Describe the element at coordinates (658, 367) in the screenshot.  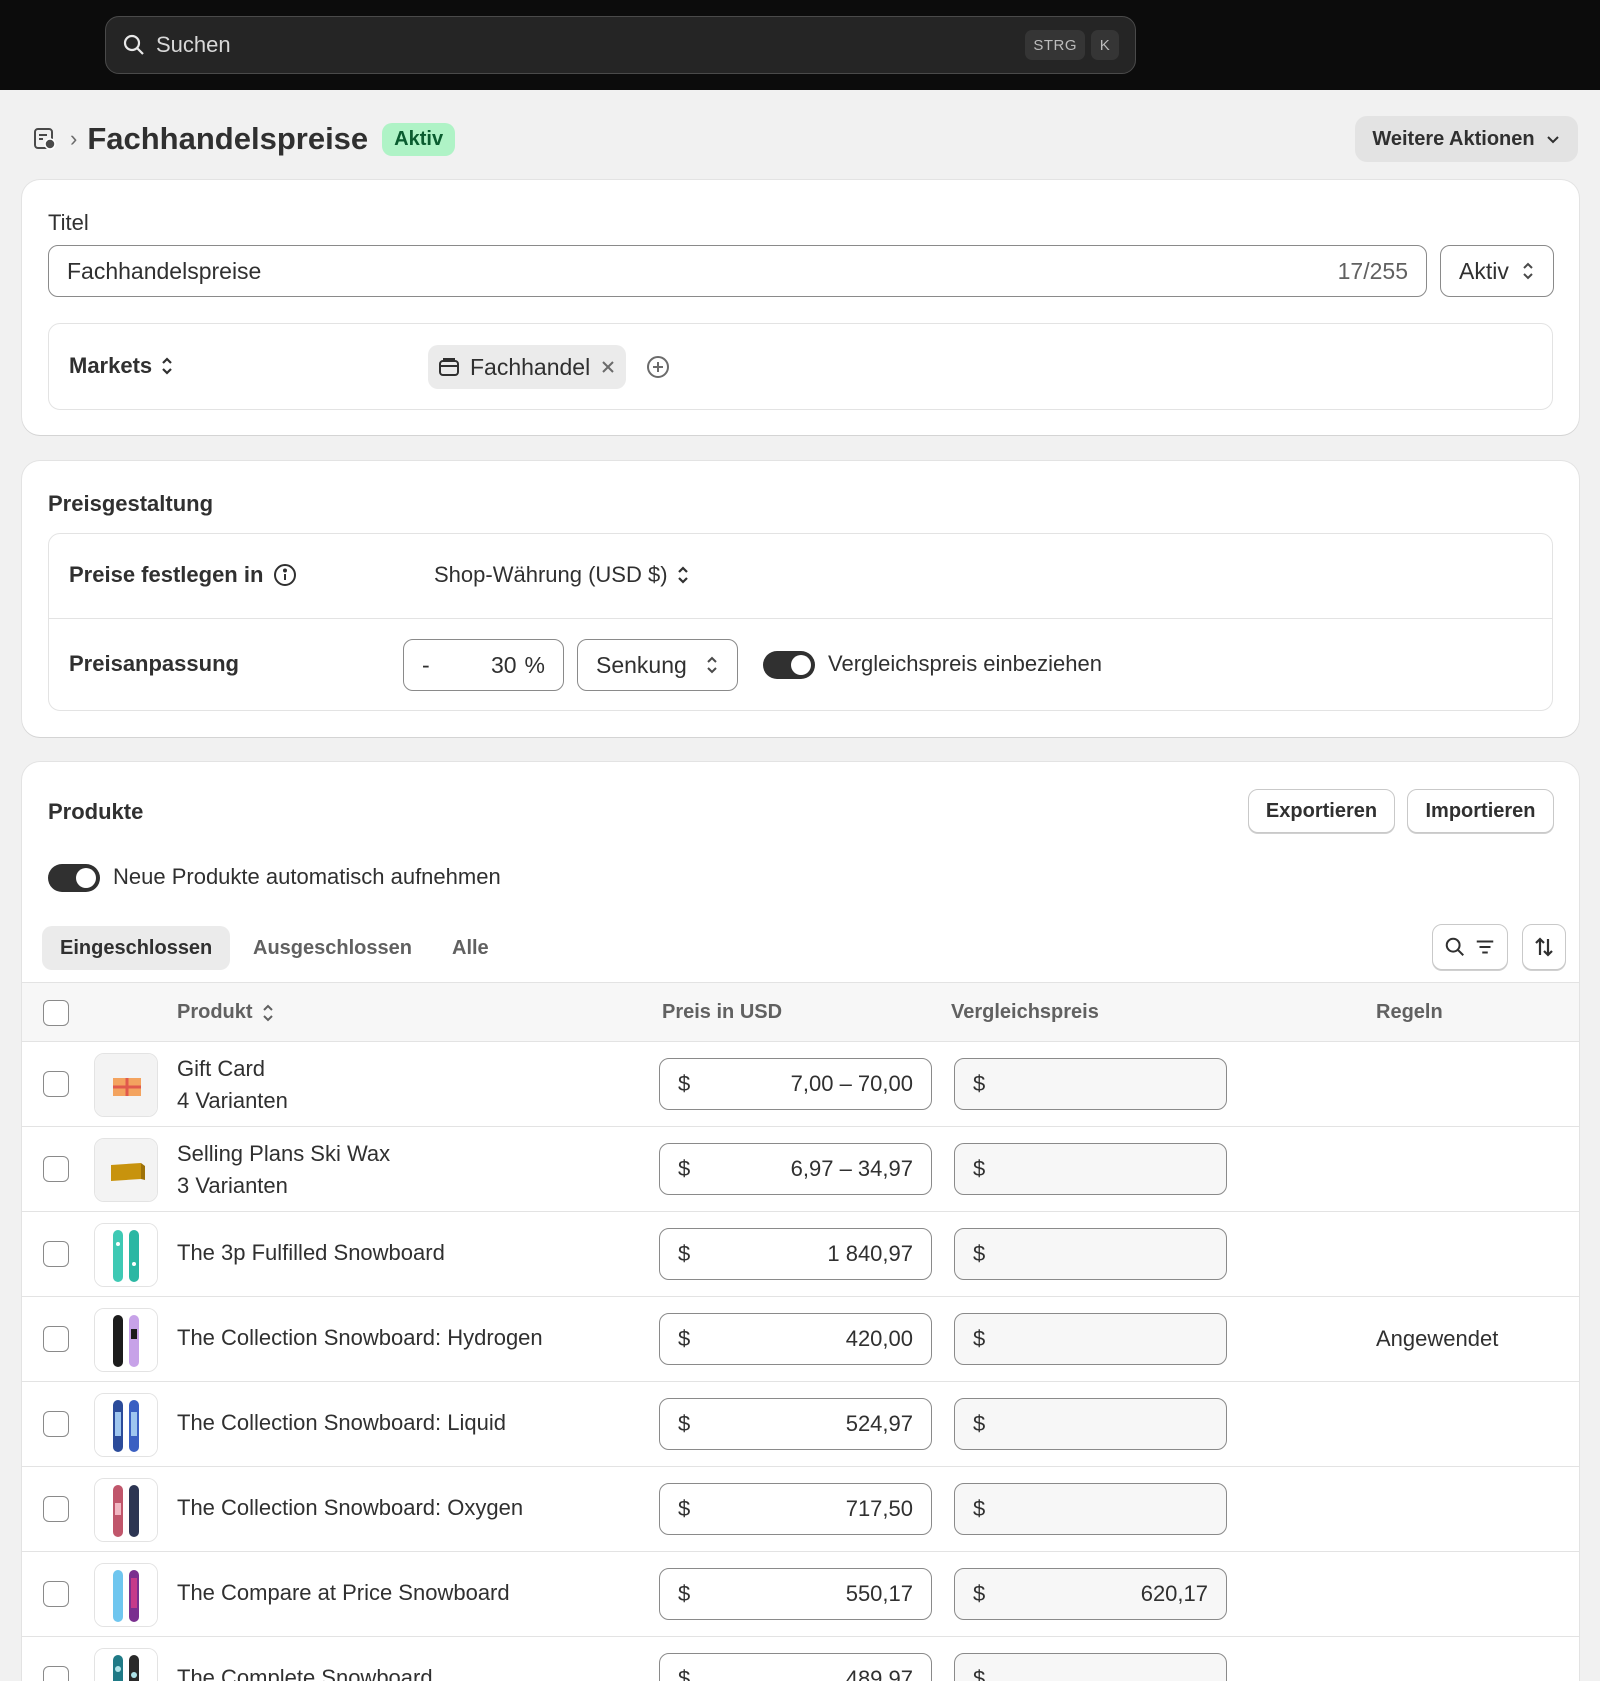
I see `add-market-icon` at that location.